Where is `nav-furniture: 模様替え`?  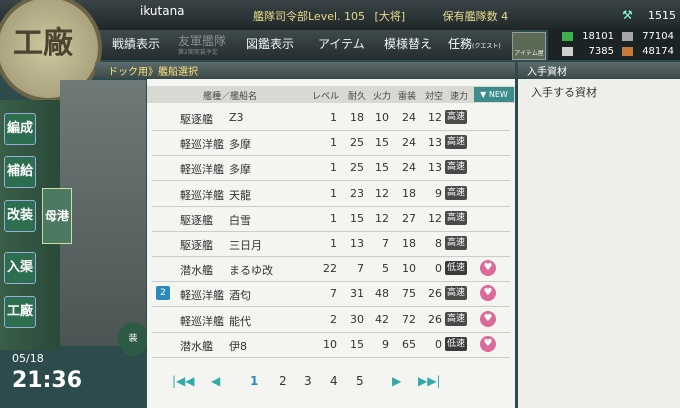 nav-furniture: 模様替え is located at coordinates (408, 43).